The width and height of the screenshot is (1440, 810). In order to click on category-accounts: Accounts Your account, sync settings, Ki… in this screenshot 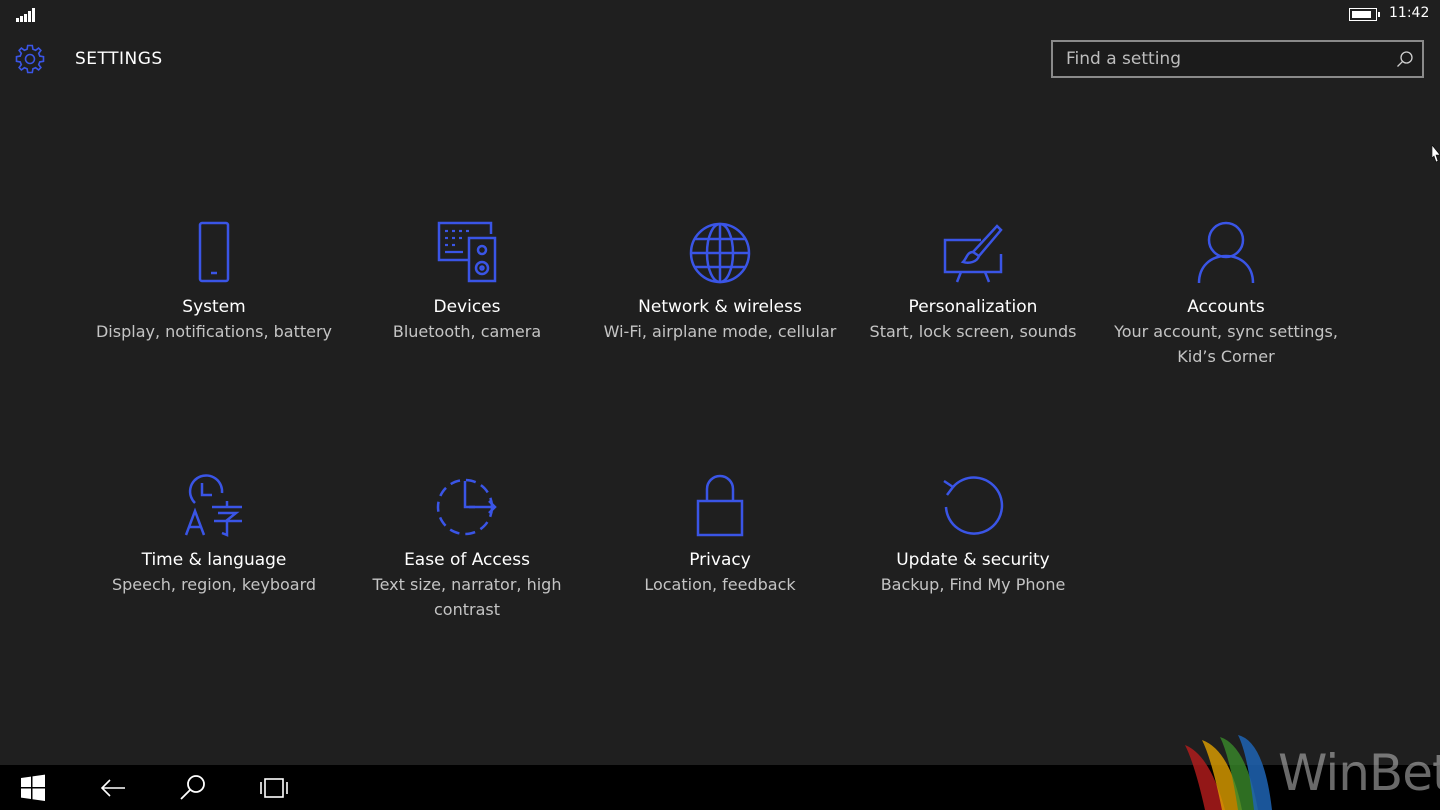, I will do `click(1226, 294)`.